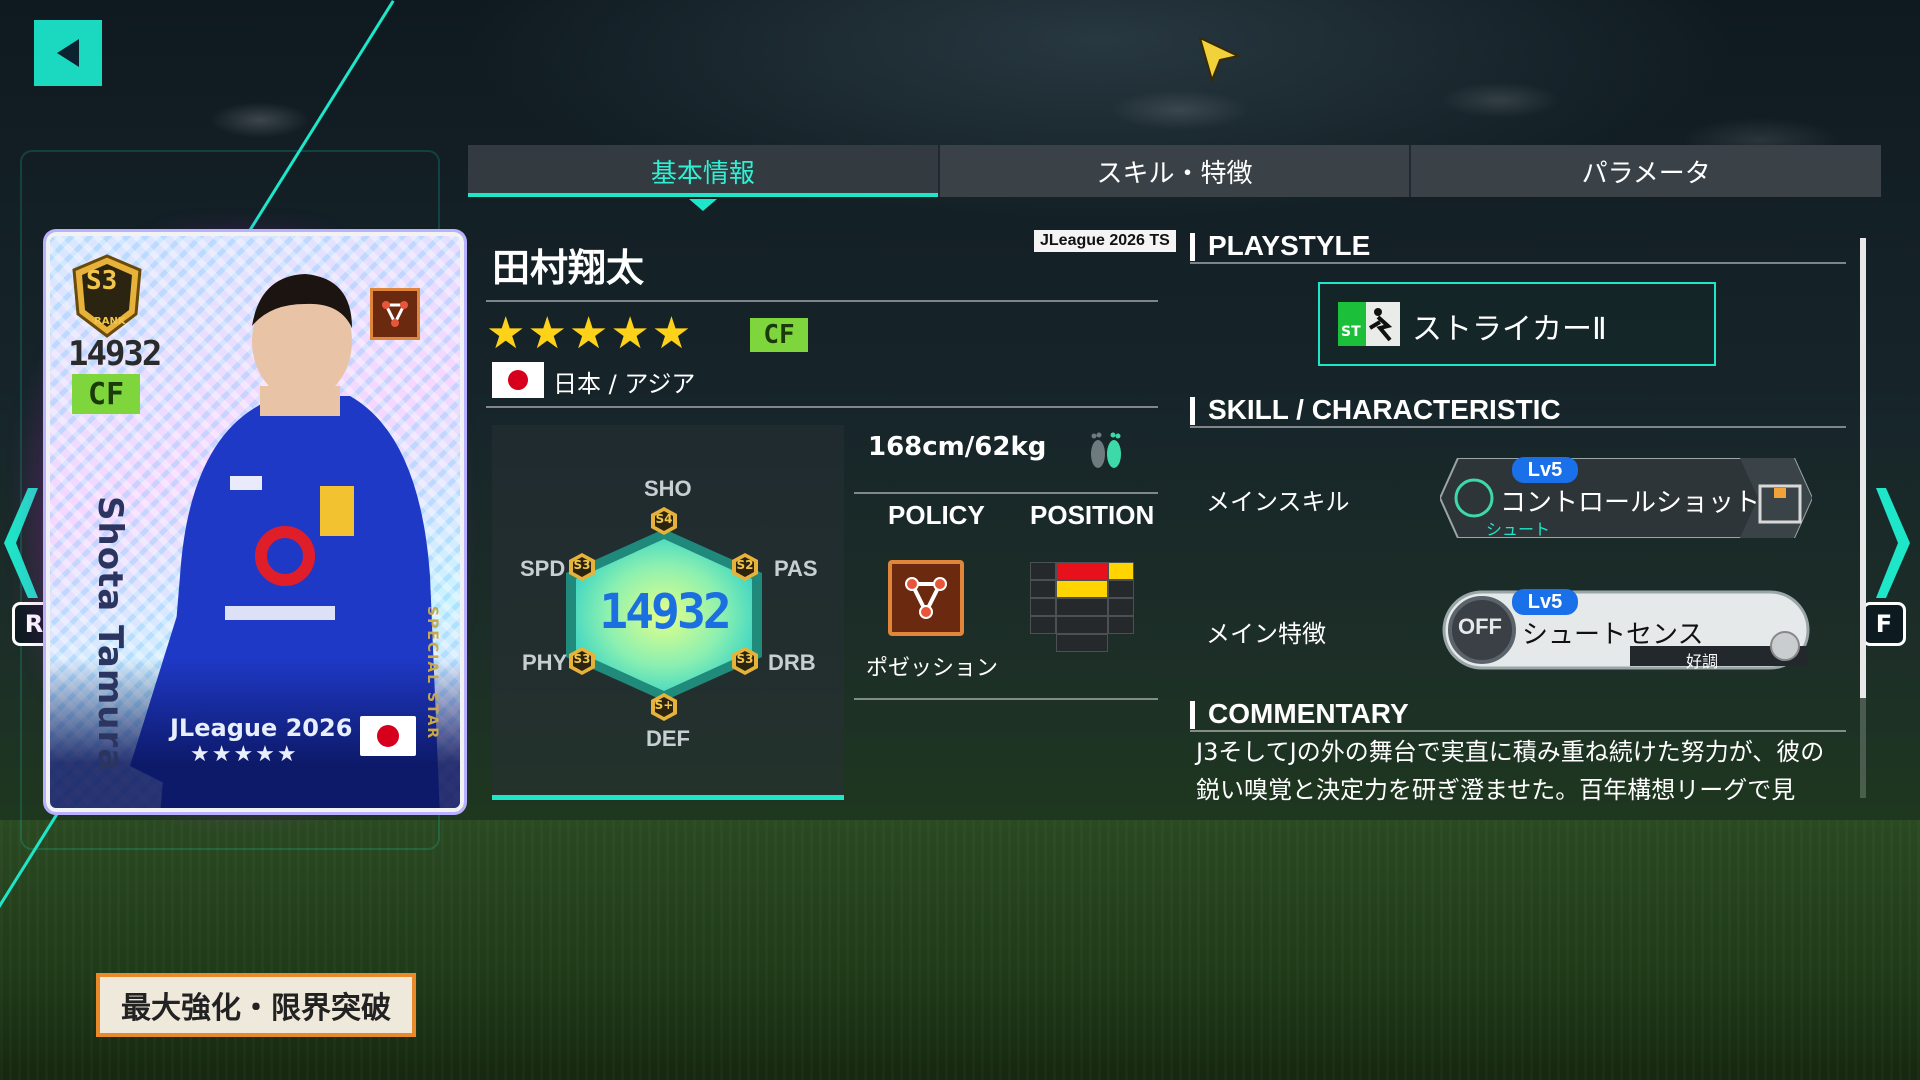 This screenshot has height=1080, width=1920. What do you see at coordinates (779, 335) in the screenshot?
I see `position-badge: CF` at bounding box center [779, 335].